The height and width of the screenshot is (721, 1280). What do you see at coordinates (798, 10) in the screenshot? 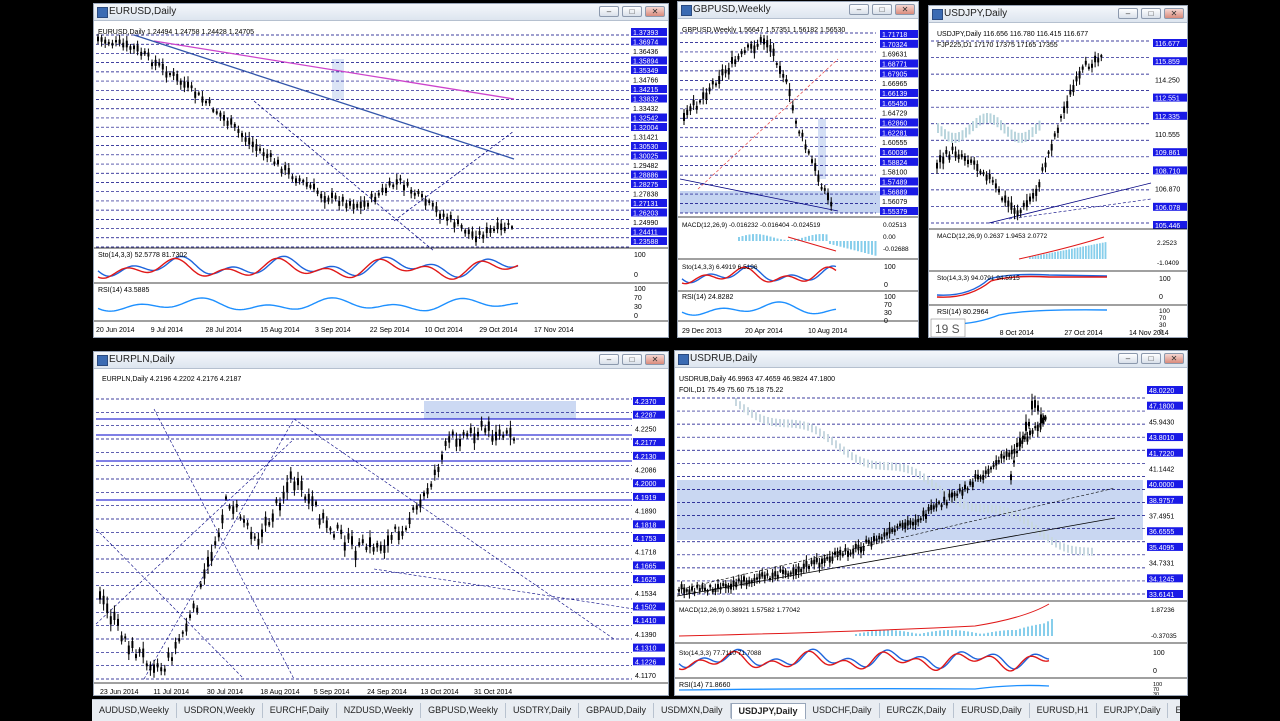
I see `window-titlebar: GBPUSD,Weekly – □ ✕` at bounding box center [798, 10].